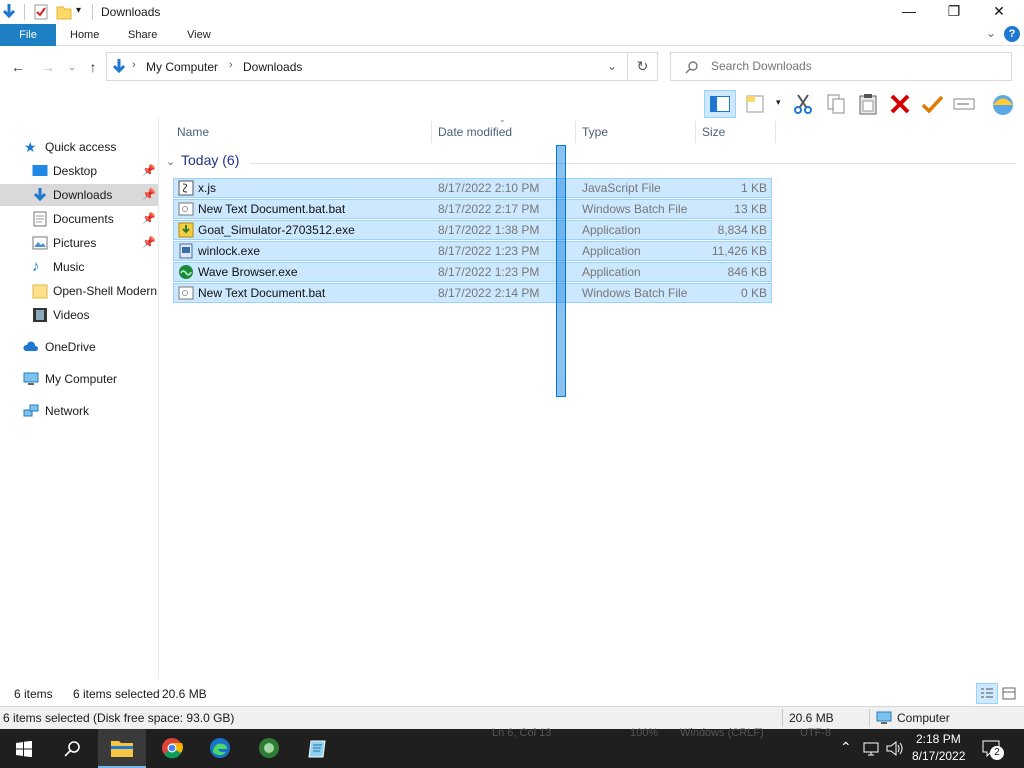  Describe the element at coordinates (1003, 104) in the screenshot. I see `open-shell-icon` at that location.